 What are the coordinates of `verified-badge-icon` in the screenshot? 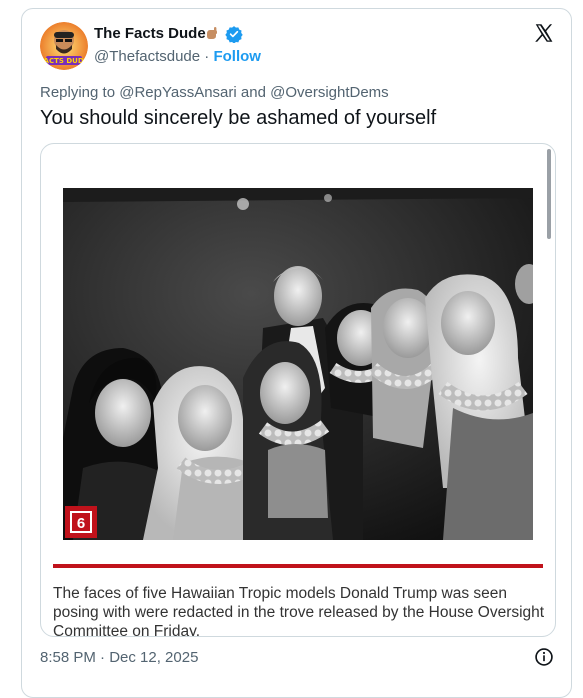 It's located at (234, 34).